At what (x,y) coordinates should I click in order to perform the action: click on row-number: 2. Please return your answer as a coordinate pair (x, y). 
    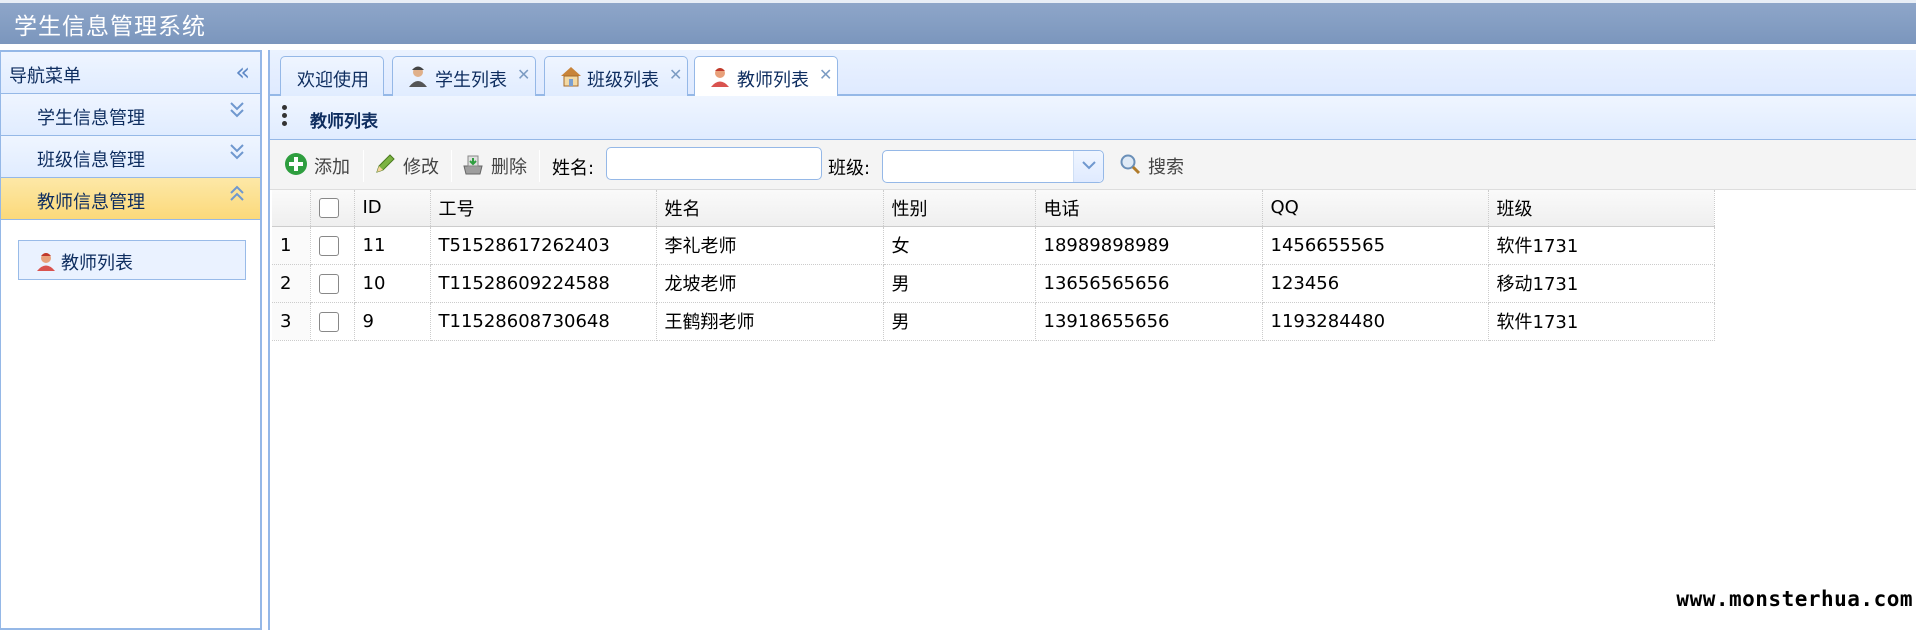
    Looking at the image, I should click on (291, 283).